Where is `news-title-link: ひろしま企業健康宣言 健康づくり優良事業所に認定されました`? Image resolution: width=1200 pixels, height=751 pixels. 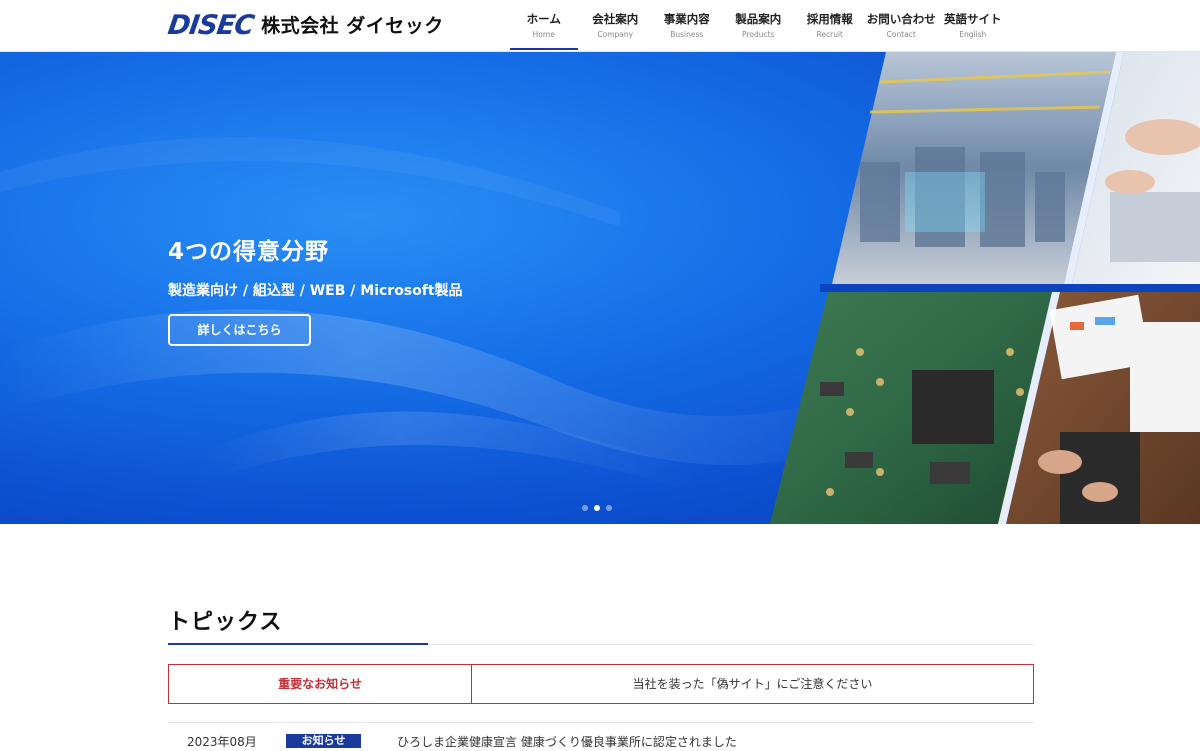 news-title-link: ひろしま企業健康宣言 健康づくり優良事業所に認定されました is located at coordinates (567, 741).